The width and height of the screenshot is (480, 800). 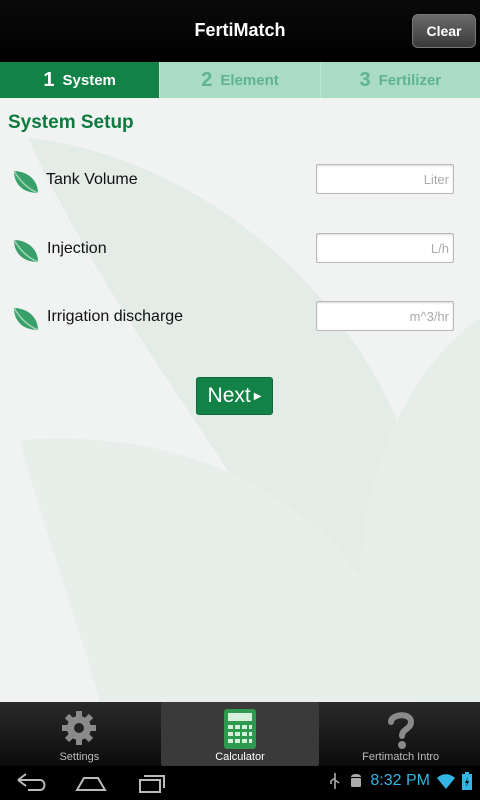 I want to click on app-title: FertiMatch, so click(x=240, y=30).